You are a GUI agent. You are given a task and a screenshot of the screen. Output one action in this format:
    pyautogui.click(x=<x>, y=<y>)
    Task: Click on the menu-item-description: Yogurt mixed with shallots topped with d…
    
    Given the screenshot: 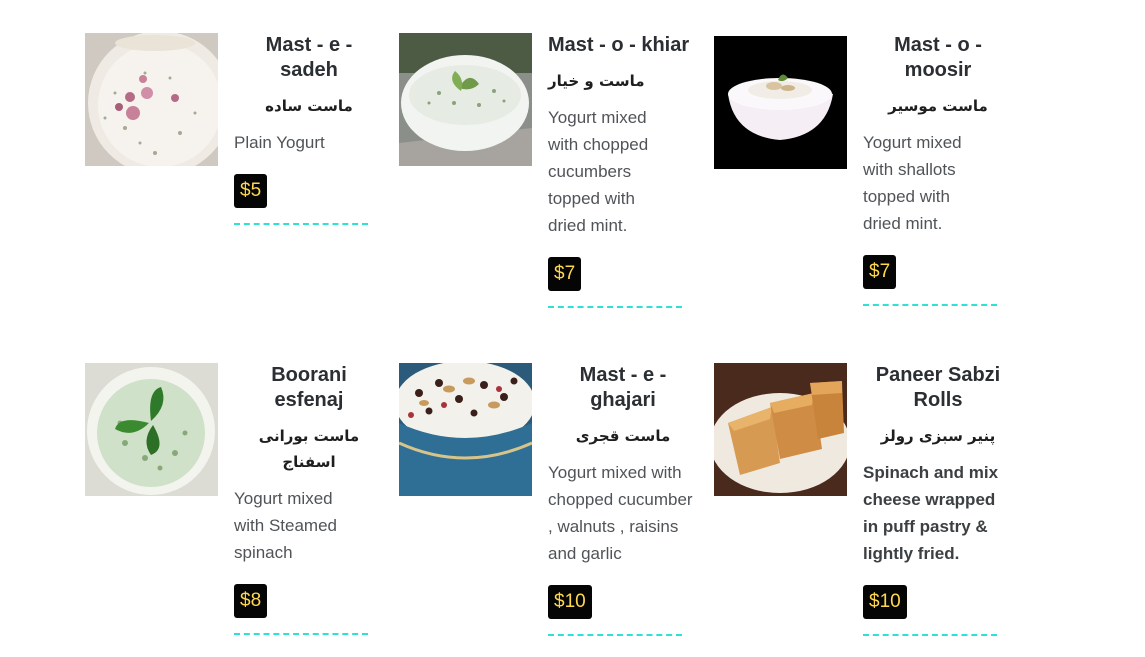 What is the action you would take?
    pyautogui.click(x=912, y=183)
    